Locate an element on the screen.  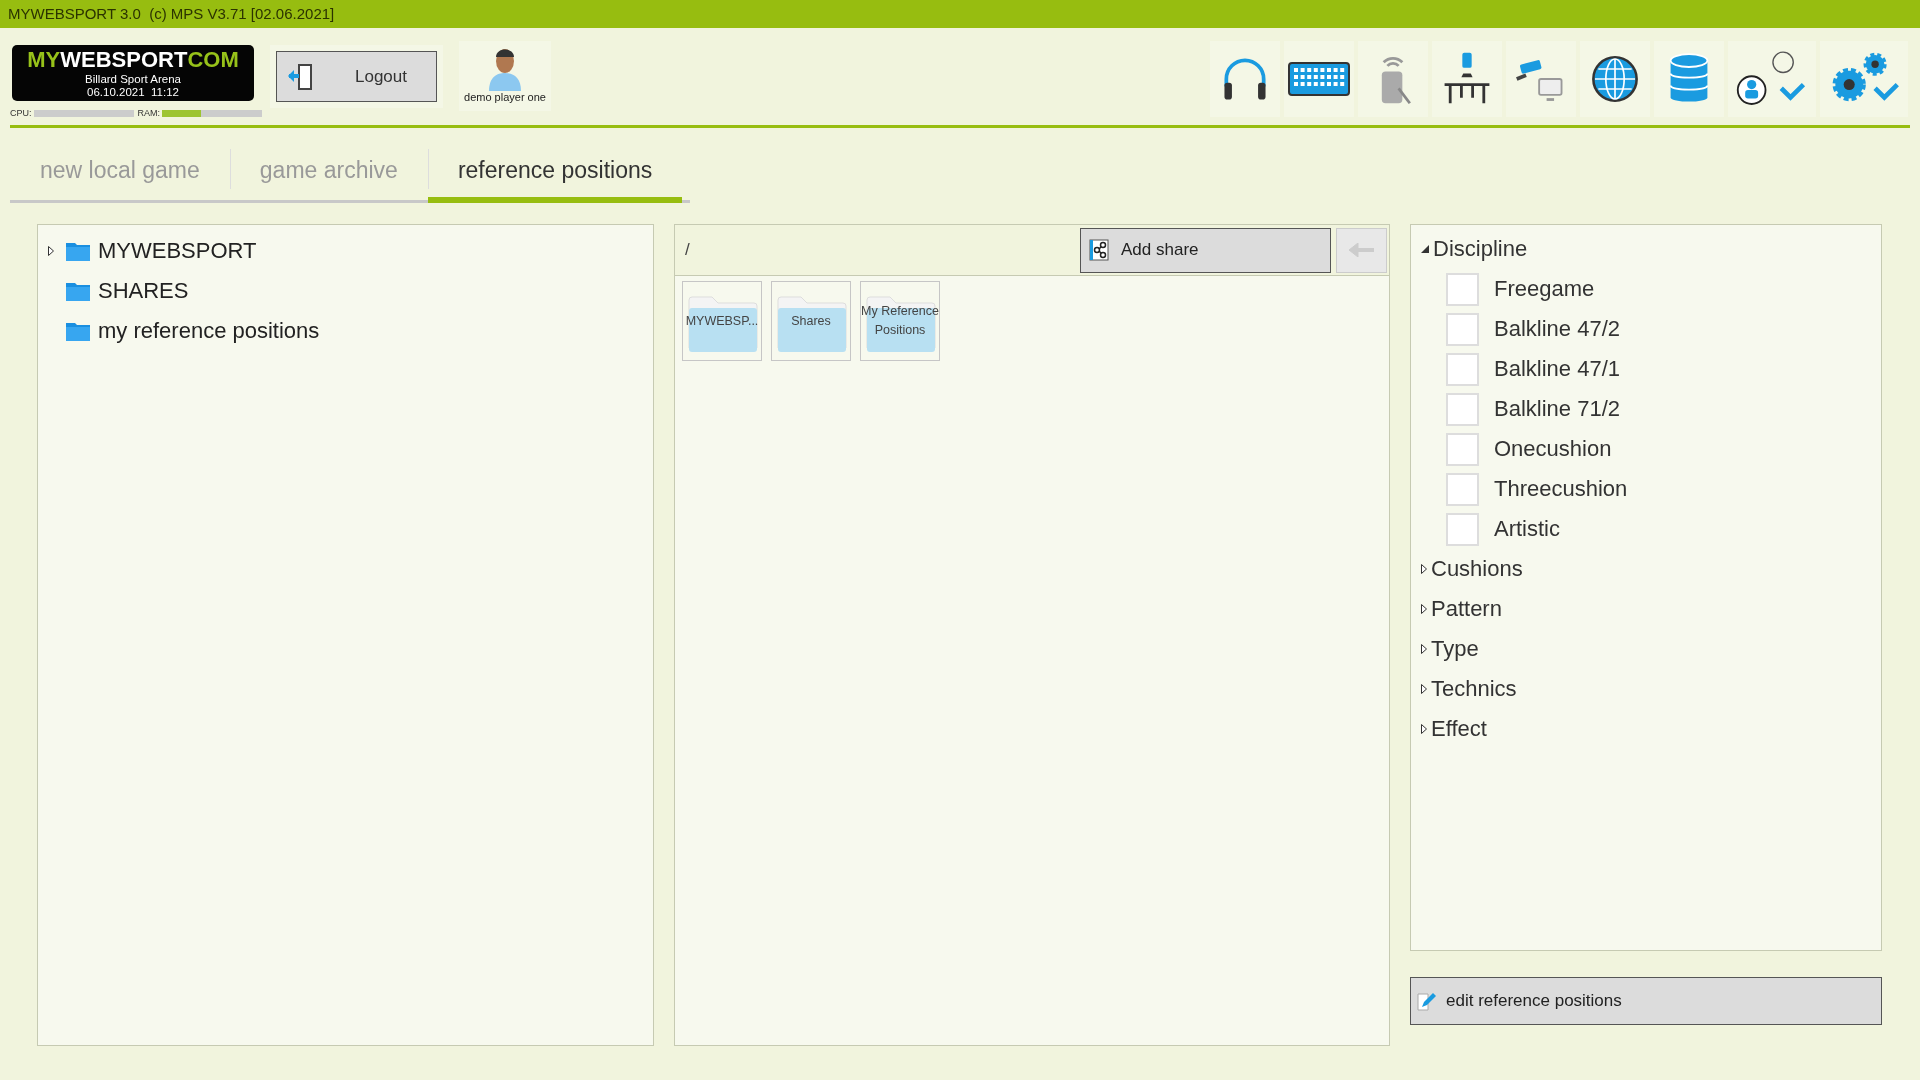
checkbox-label: Artistic is located at coordinates (1527, 529).